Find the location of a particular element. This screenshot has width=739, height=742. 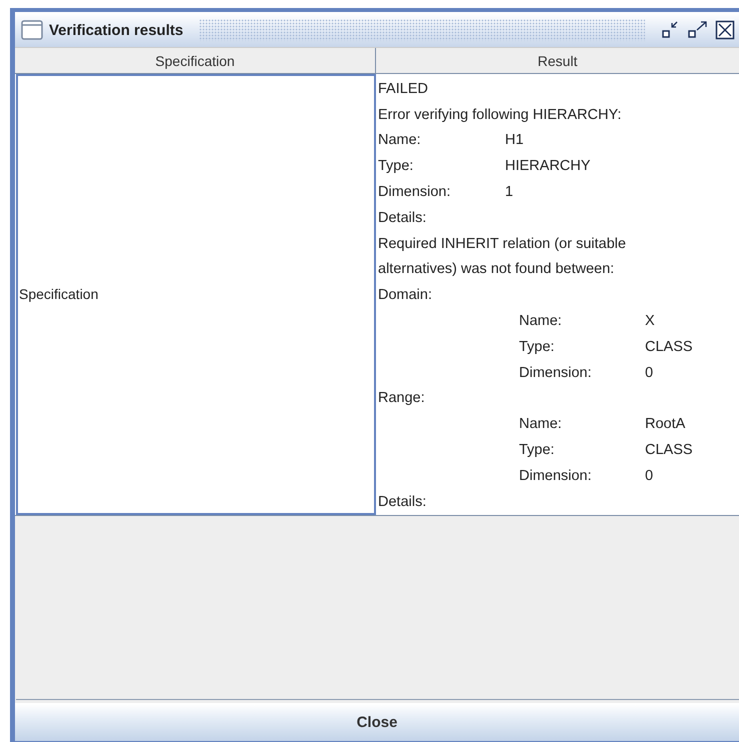

window-title: Verification results is located at coordinates (116, 30).